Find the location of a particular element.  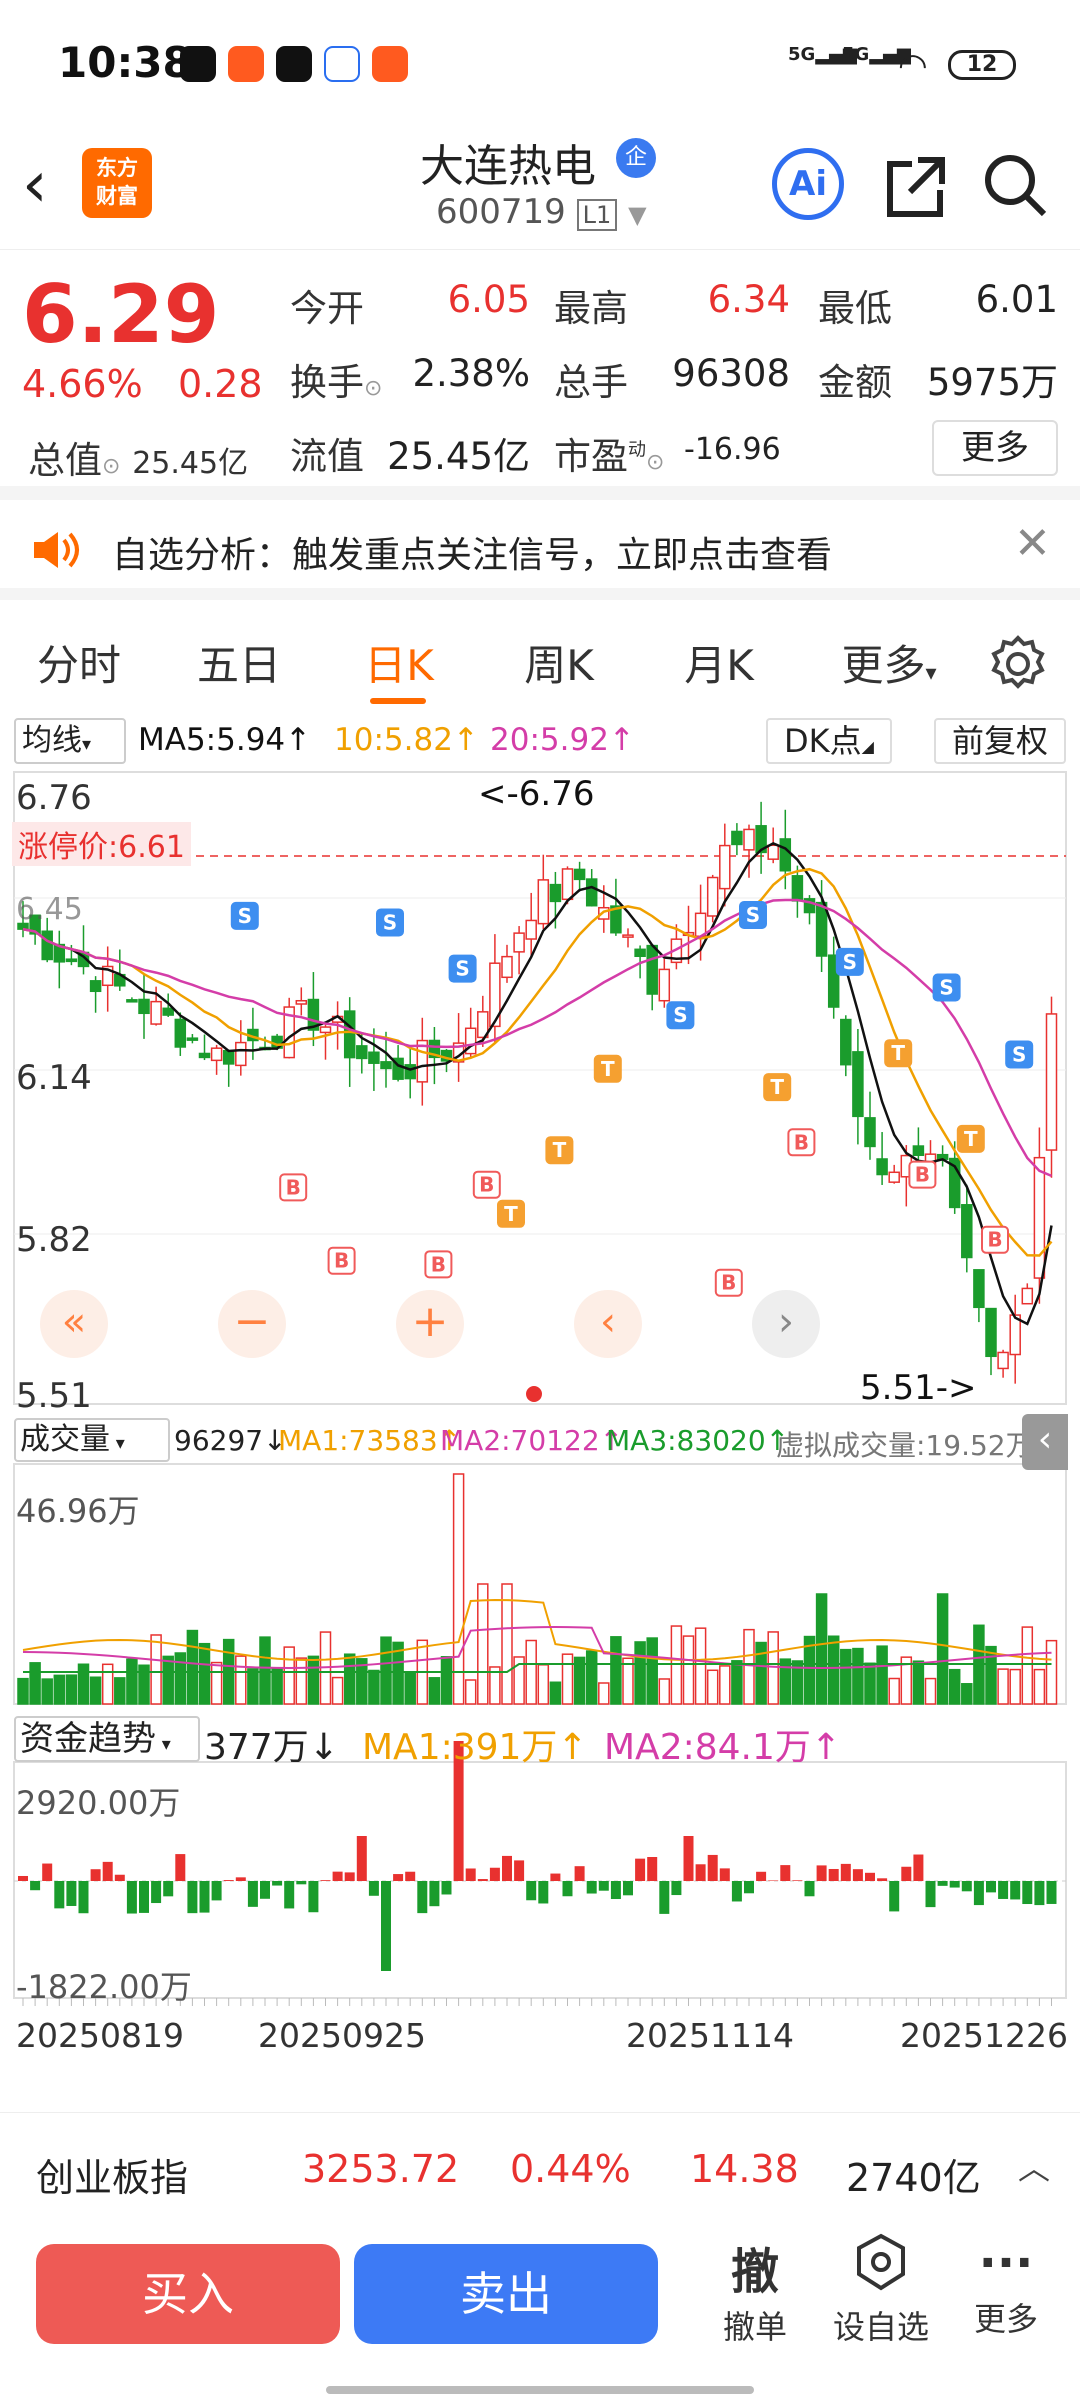

scroll-right-button: › is located at coordinates (786, 1324).